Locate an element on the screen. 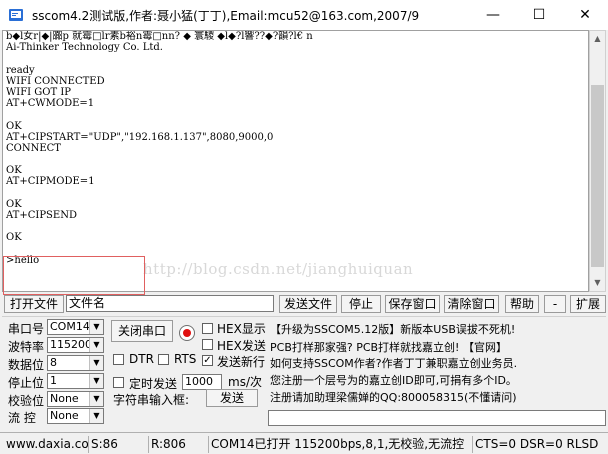 This screenshot has width=608, height=454. scroll-down-icon: ▼ is located at coordinates (597, 283).